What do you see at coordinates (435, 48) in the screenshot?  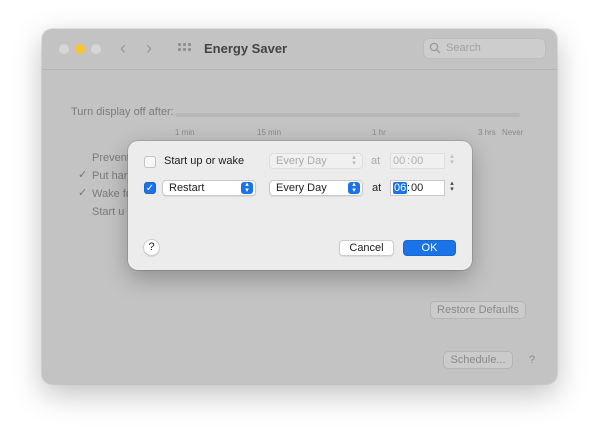 I see `search-icon` at bounding box center [435, 48].